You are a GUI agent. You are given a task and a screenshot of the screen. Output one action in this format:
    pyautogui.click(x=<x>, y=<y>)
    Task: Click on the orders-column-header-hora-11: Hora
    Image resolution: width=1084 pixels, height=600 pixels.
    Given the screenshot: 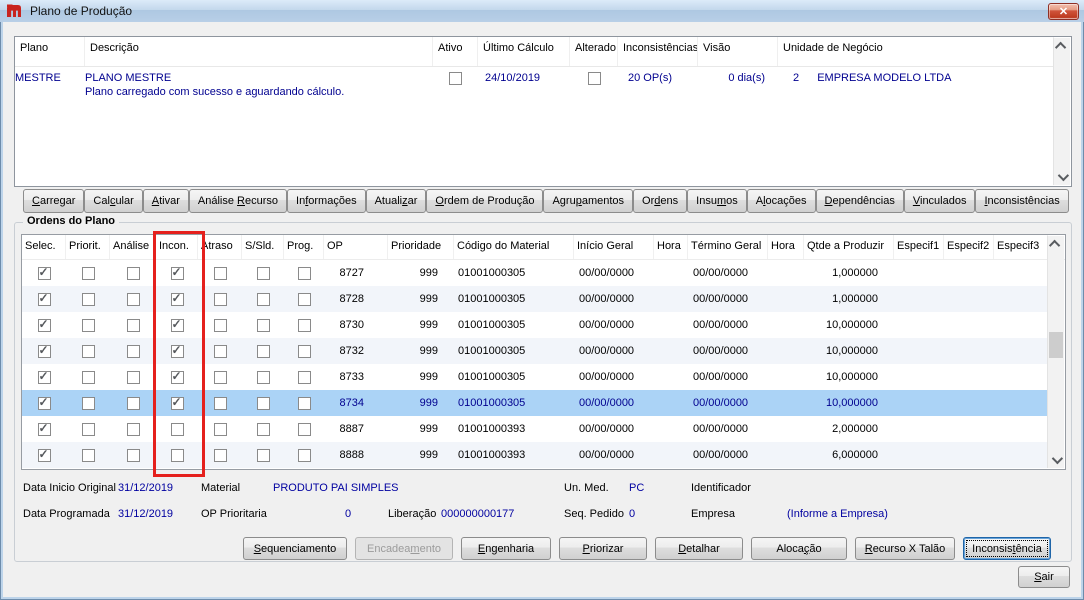 What is the action you would take?
    pyautogui.click(x=671, y=247)
    